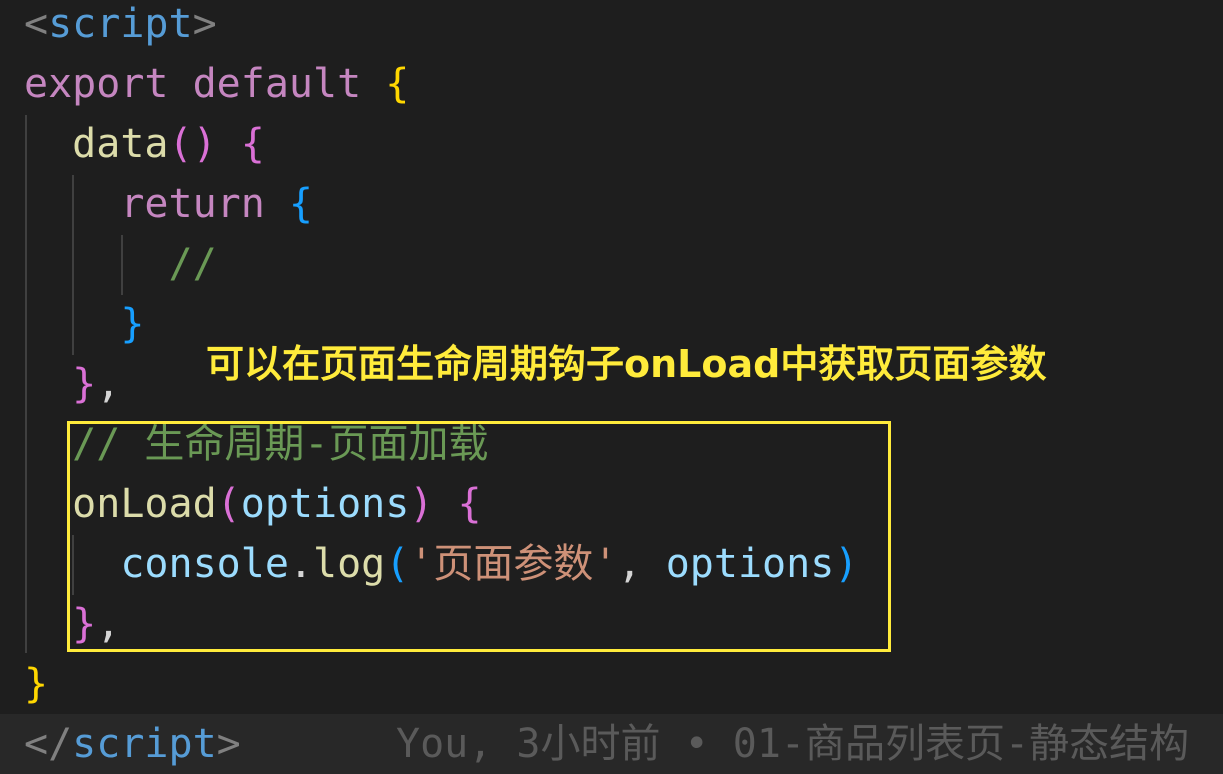 The height and width of the screenshot is (774, 1223). What do you see at coordinates (120, 264) in the screenshot?
I see `code-line: //` at bounding box center [120, 264].